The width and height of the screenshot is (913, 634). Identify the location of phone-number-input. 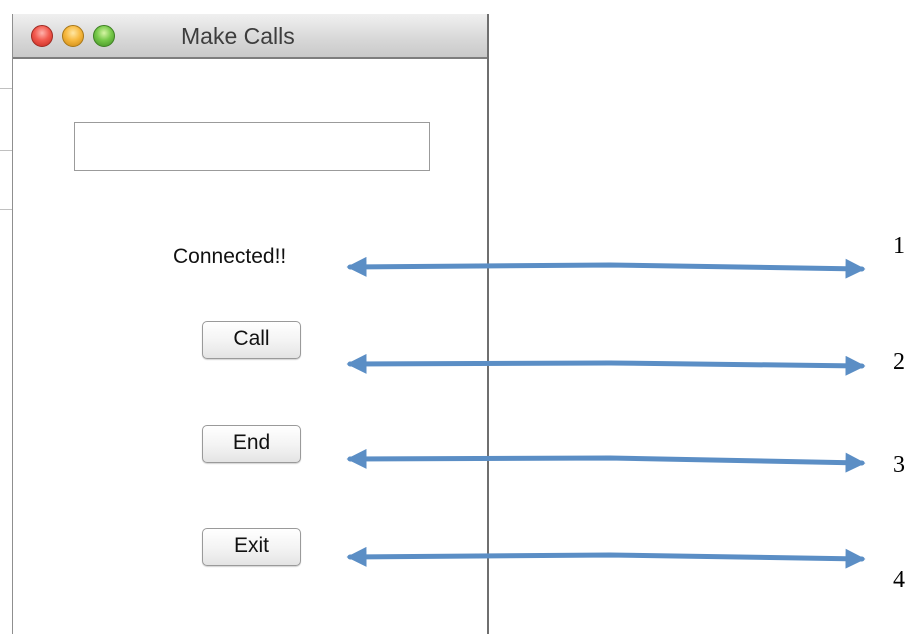
(252, 146).